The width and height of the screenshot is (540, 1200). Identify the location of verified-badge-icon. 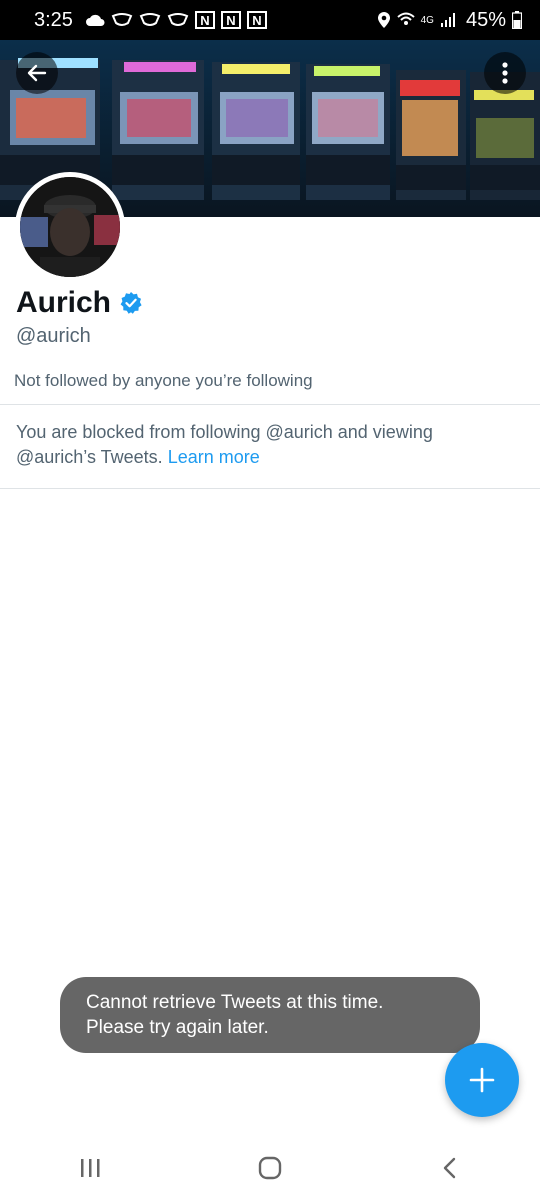
(131, 303).